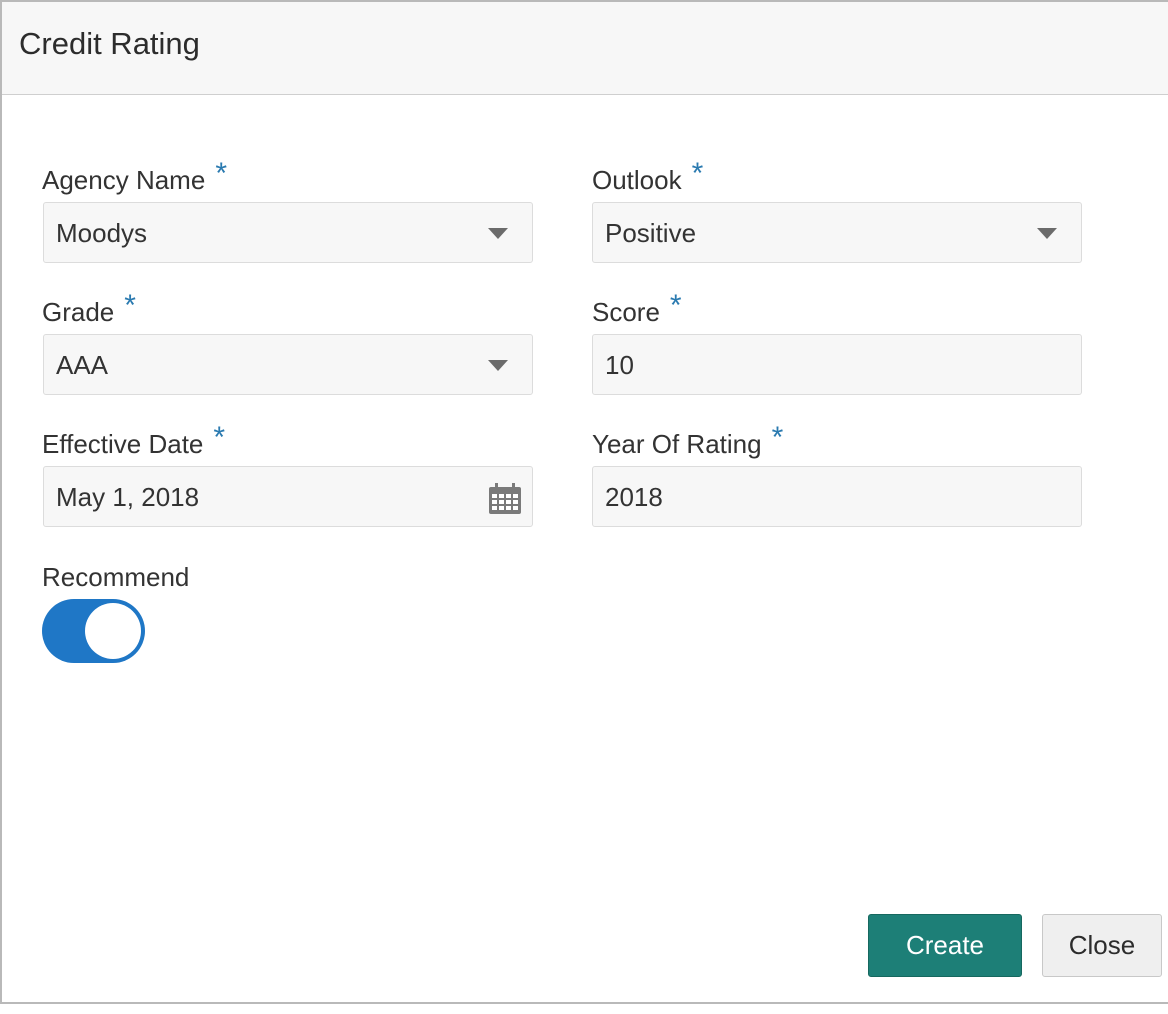 The image size is (1168, 1014). Describe the element at coordinates (945, 945) in the screenshot. I see `create-button: Create` at that location.